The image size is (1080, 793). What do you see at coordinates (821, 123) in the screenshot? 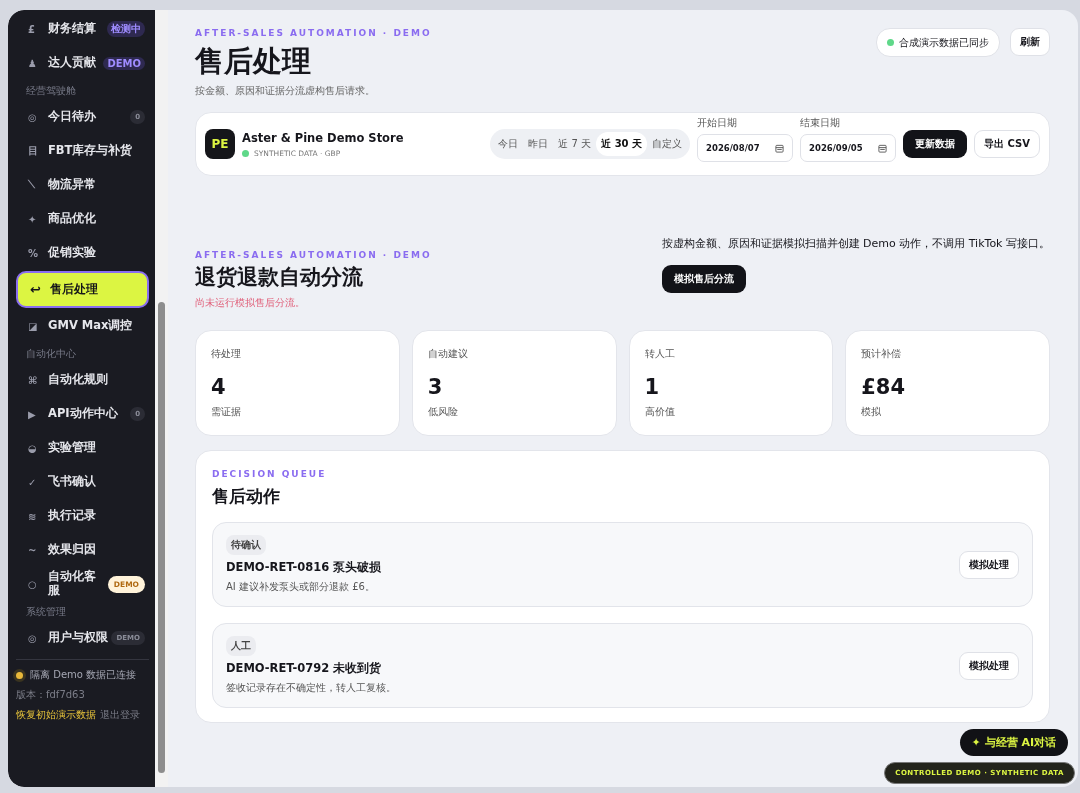
I see `field-label: 结束日期` at bounding box center [821, 123].